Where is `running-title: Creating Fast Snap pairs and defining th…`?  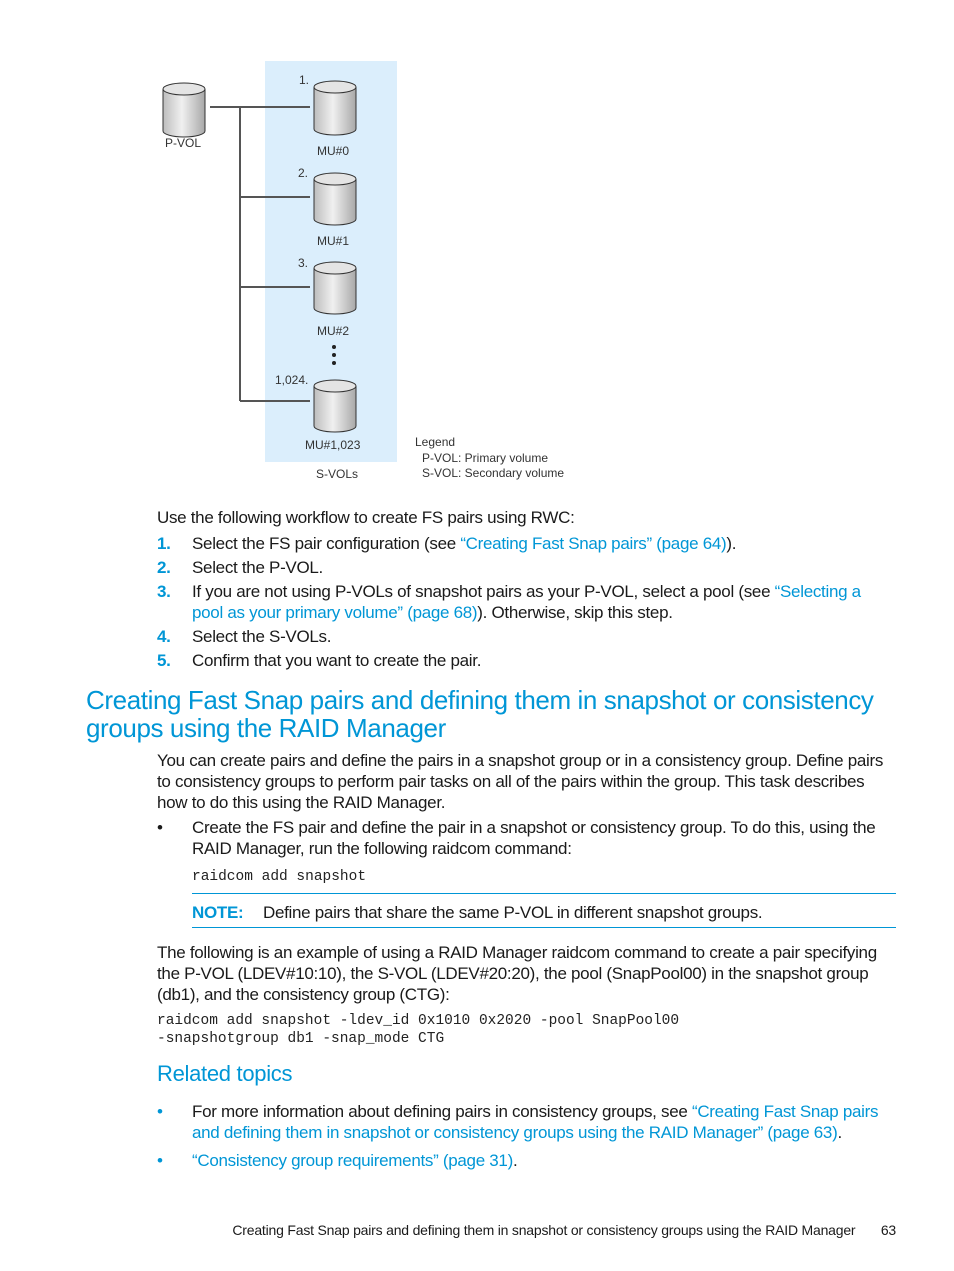
running-title: Creating Fast Snap pairs and defining th… is located at coordinates (544, 1230).